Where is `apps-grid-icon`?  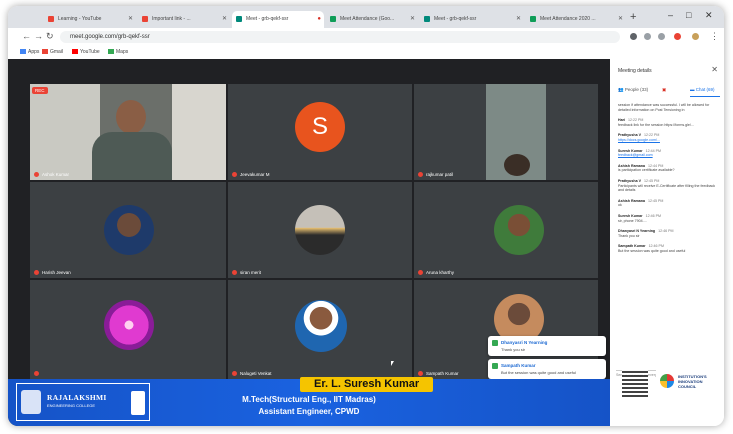
apps-grid-icon is located at coordinates (23, 52).